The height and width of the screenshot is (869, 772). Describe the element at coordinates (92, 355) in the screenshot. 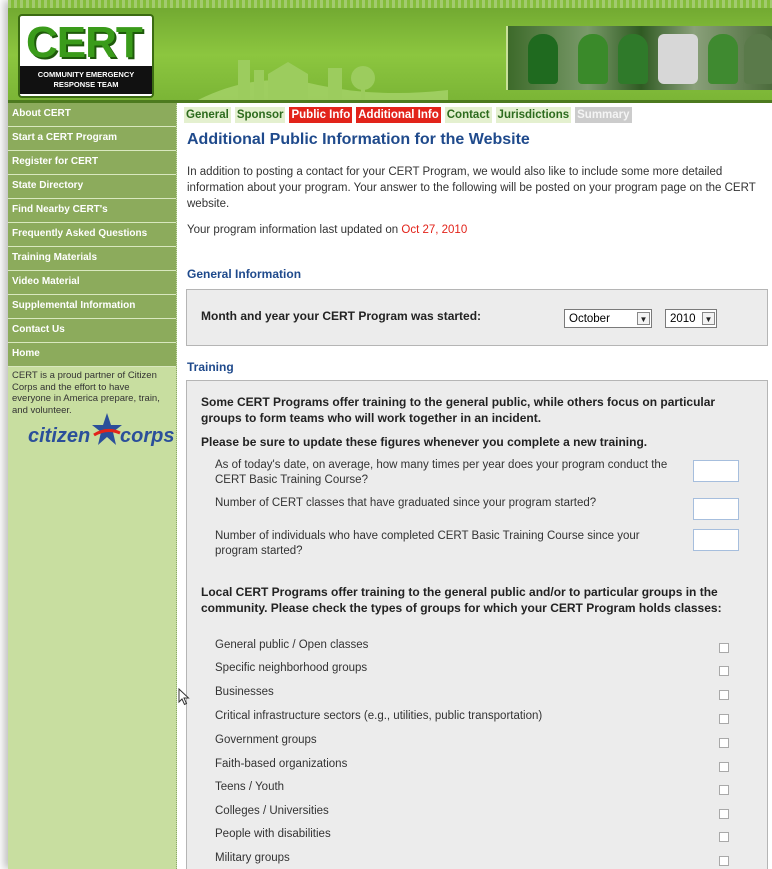

I see `sidebar-item-home: Home` at that location.